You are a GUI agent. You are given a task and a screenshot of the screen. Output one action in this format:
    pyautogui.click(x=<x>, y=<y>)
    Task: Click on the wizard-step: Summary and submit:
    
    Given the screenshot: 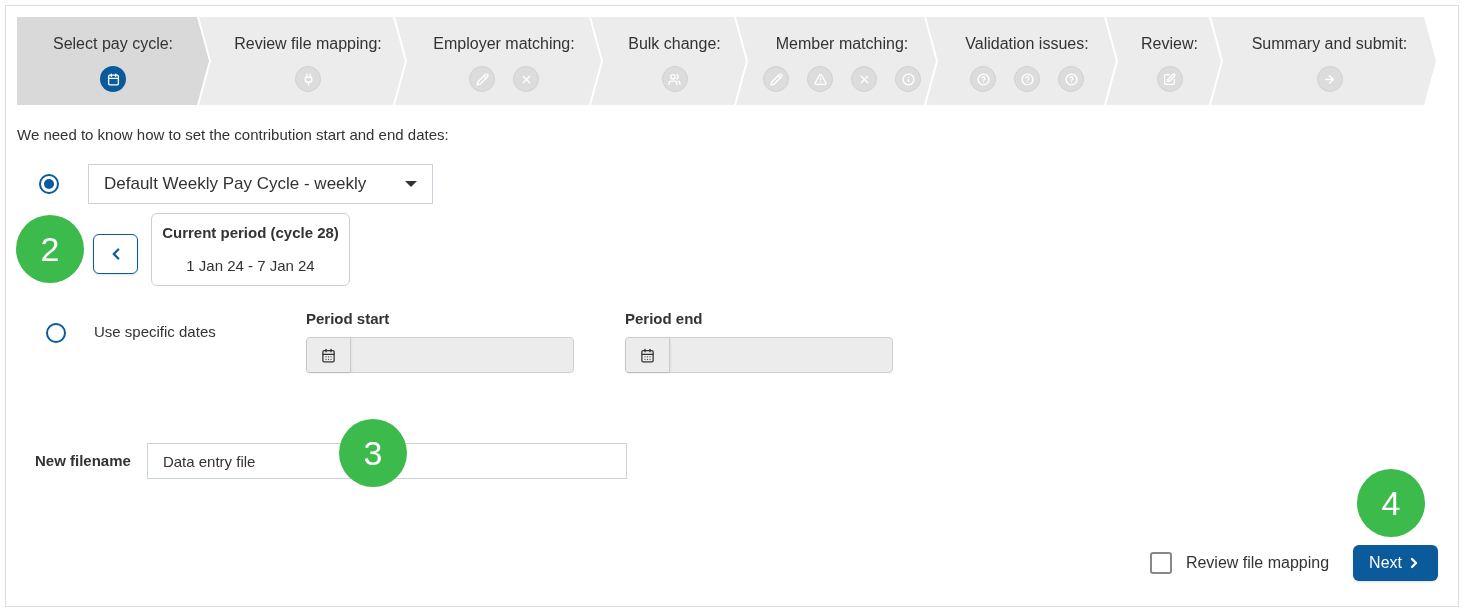 What is the action you would take?
    pyautogui.click(x=1323, y=61)
    